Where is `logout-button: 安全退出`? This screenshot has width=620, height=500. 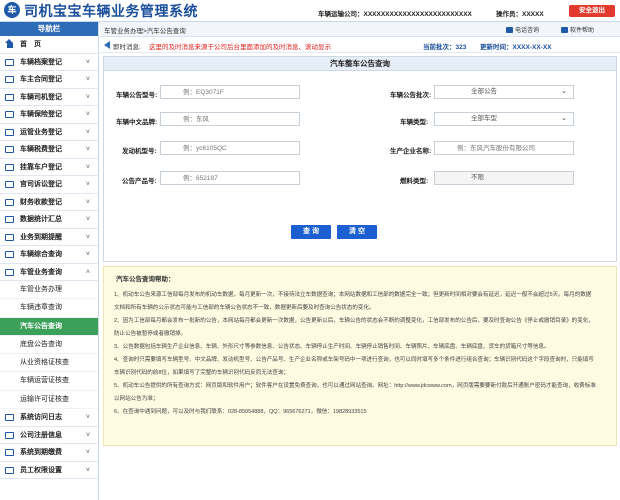
logout-button: 安全退出 is located at coordinates (592, 11).